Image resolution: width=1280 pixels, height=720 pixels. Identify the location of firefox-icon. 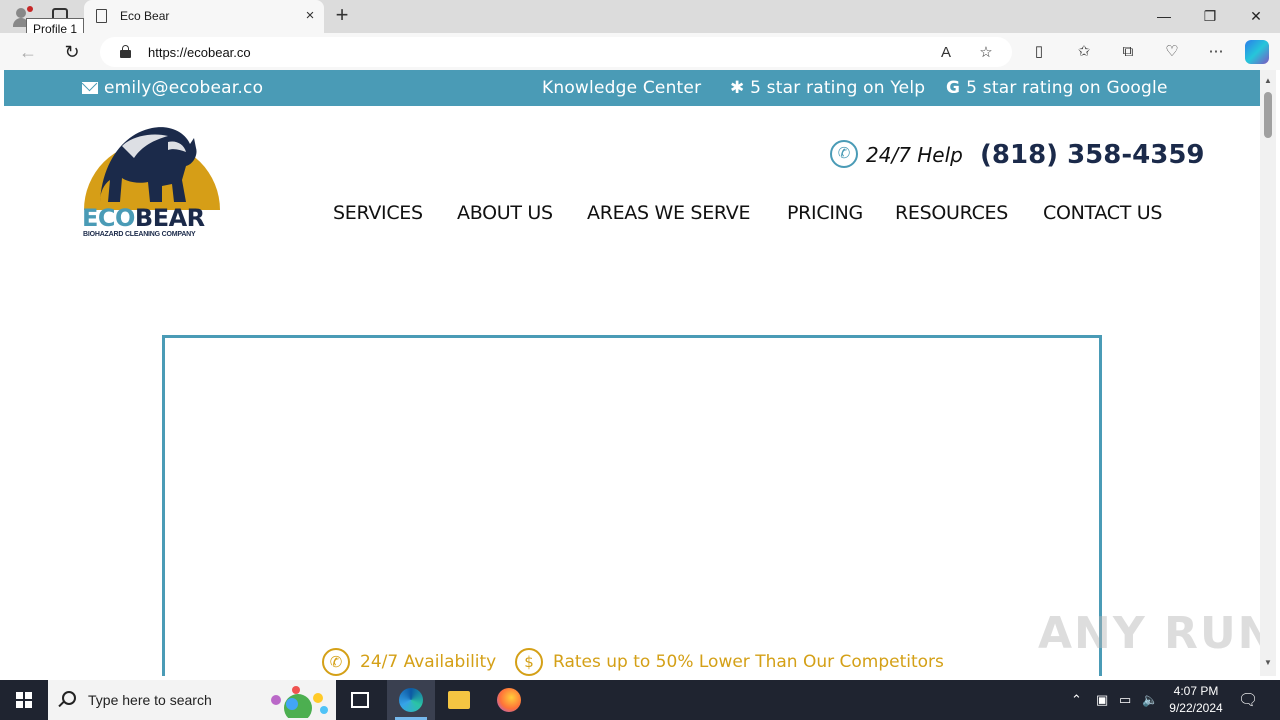
(509, 700).